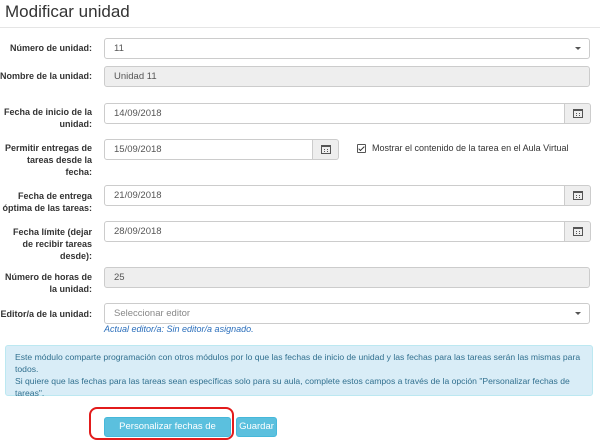 This screenshot has width=600, height=445. I want to click on editor-select: Seleccionar editor, so click(347, 313).